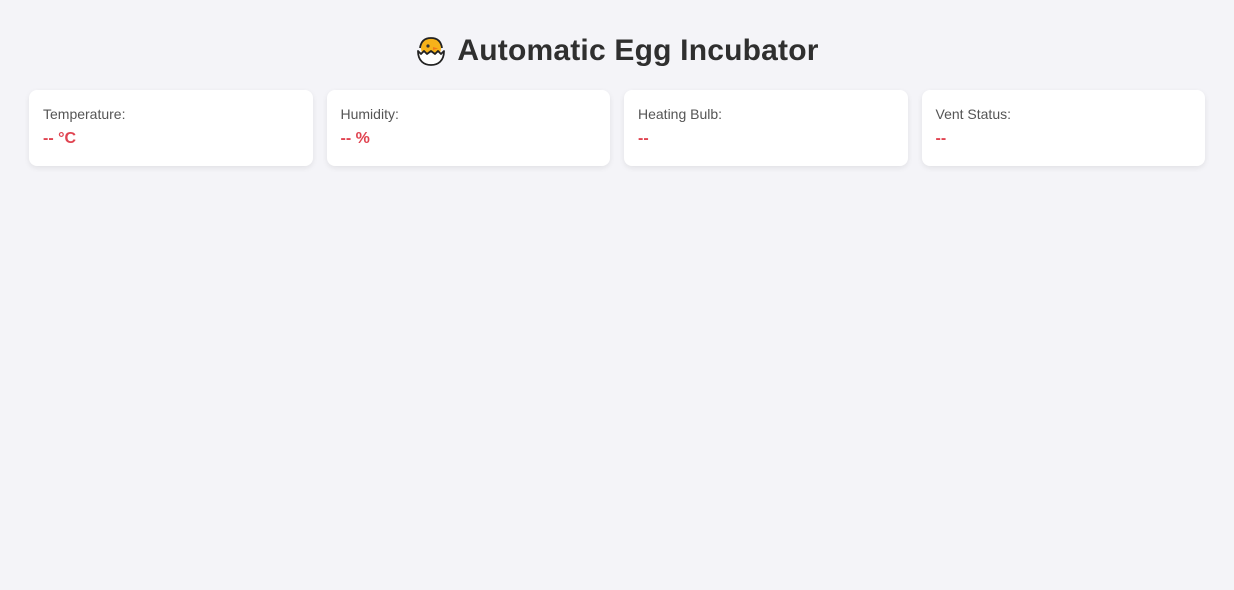  What do you see at coordinates (431, 51) in the screenshot?
I see `hatching-chick-icon` at bounding box center [431, 51].